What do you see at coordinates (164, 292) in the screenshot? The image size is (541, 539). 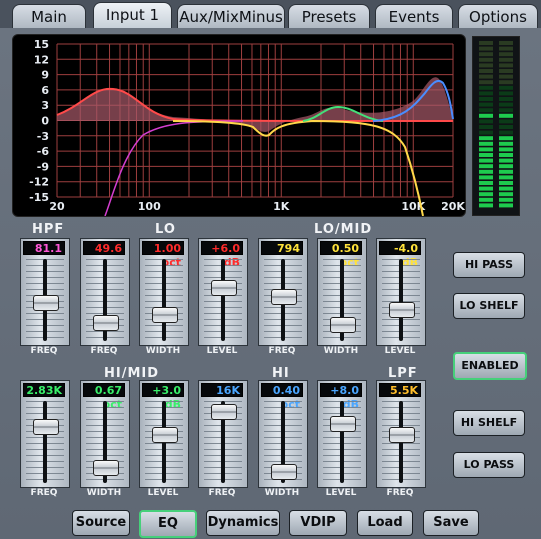 I see `row1-fader-3: 1.00 oct` at bounding box center [164, 292].